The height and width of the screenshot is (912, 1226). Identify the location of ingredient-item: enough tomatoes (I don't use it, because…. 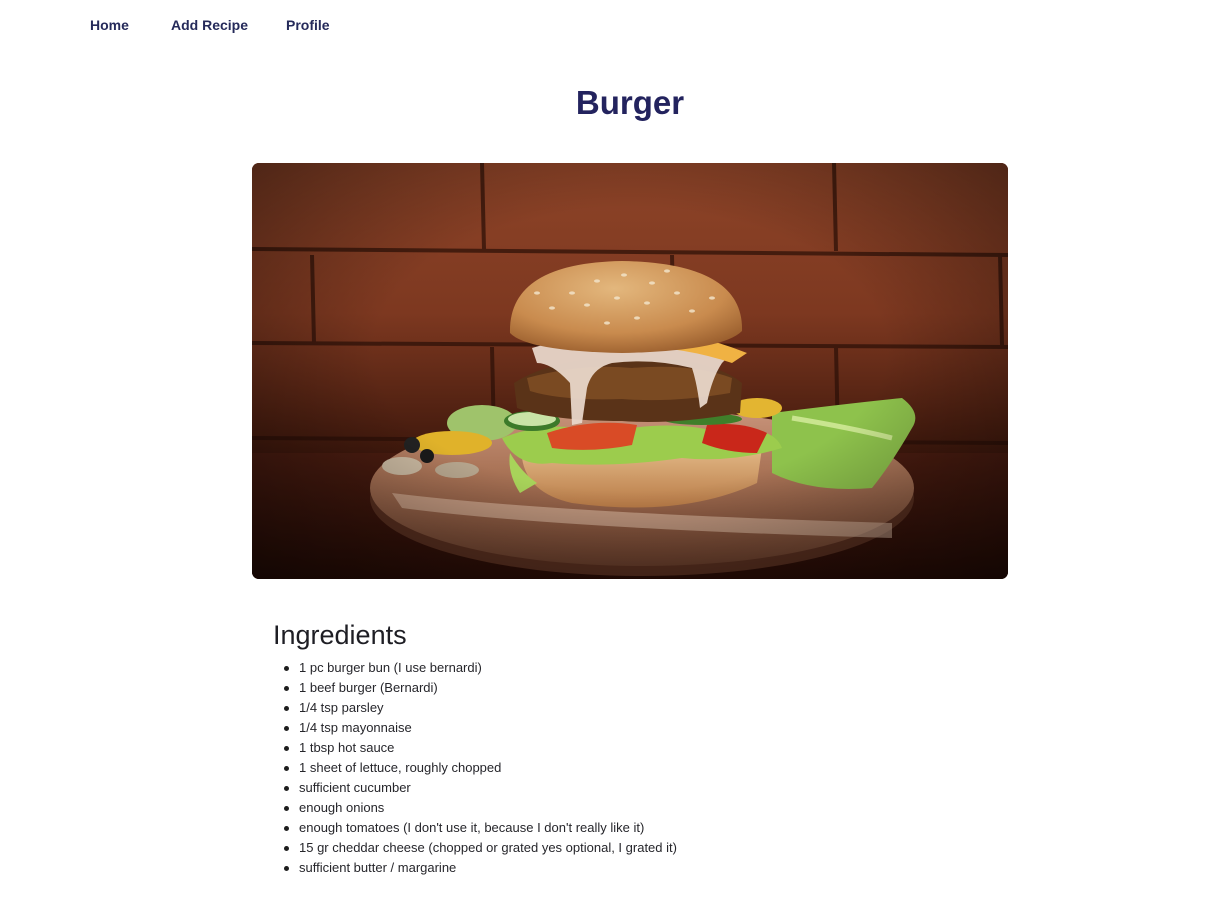
(480, 828).